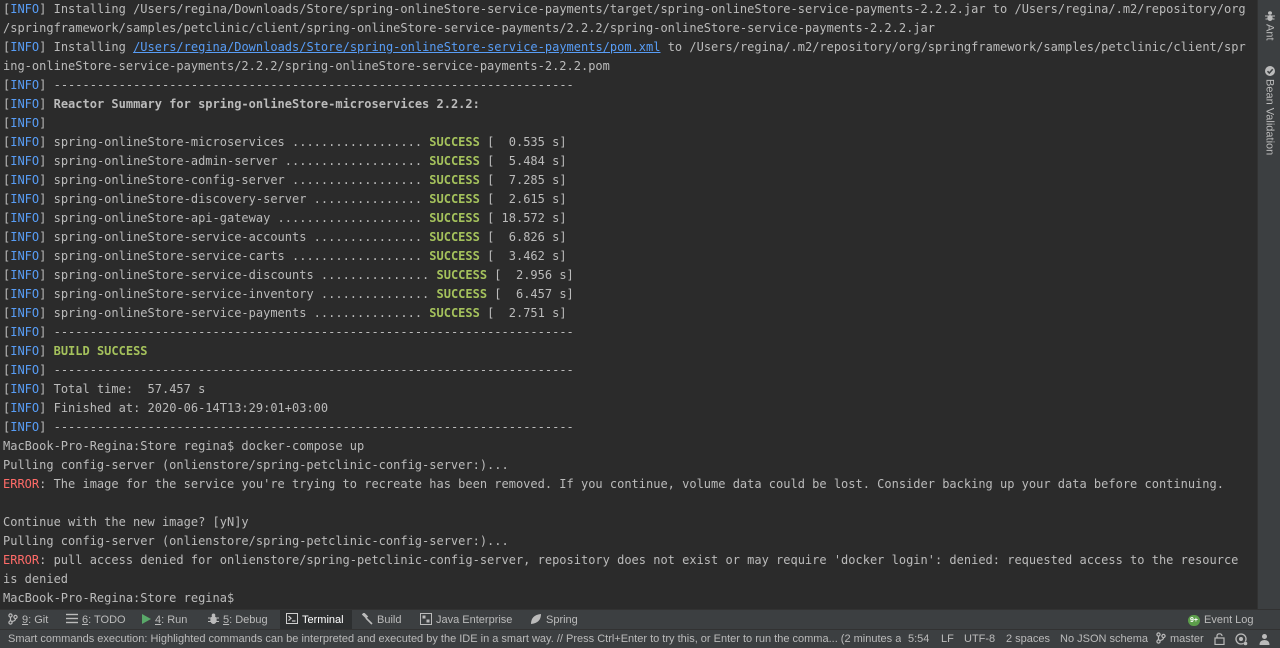  I want to click on indent-setting: 2 spaces, so click(1028, 639).